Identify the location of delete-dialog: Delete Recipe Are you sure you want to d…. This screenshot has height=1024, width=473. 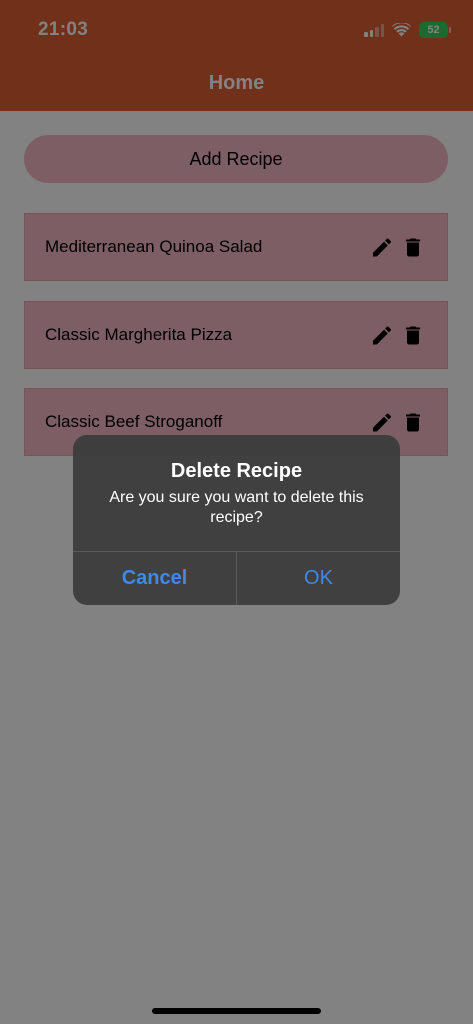
(236, 520).